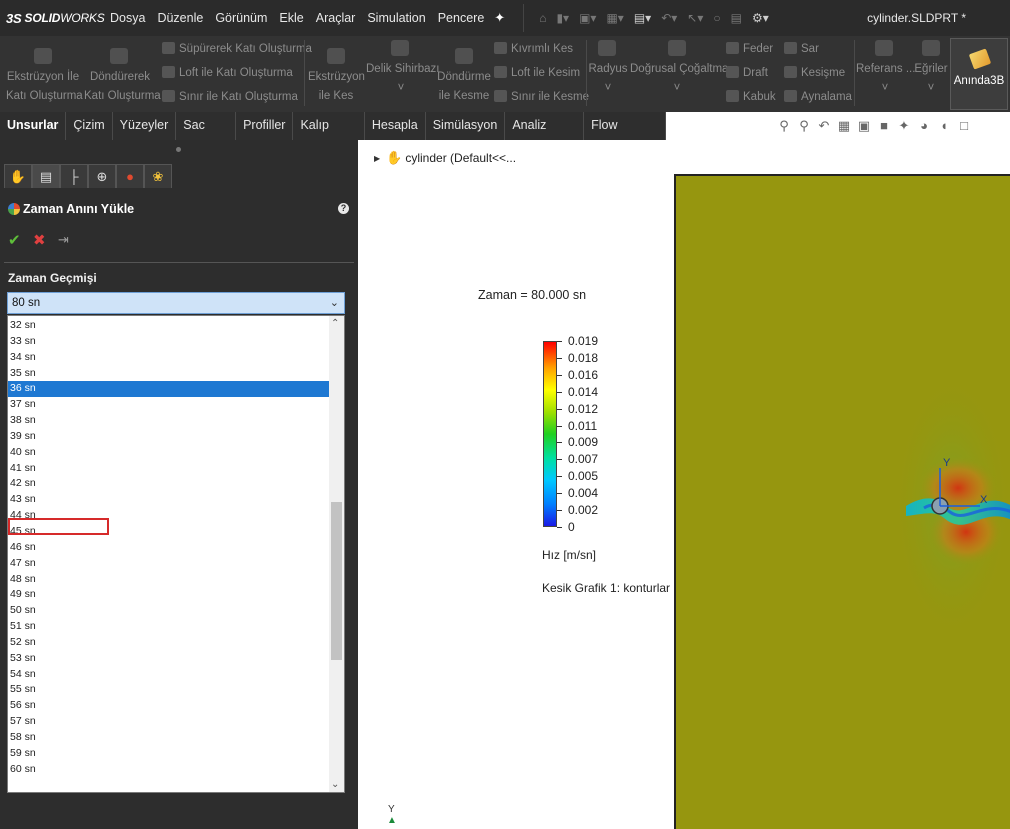  Describe the element at coordinates (169, 484) in the screenshot. I see `time-list-item: 42 sn` at that location.